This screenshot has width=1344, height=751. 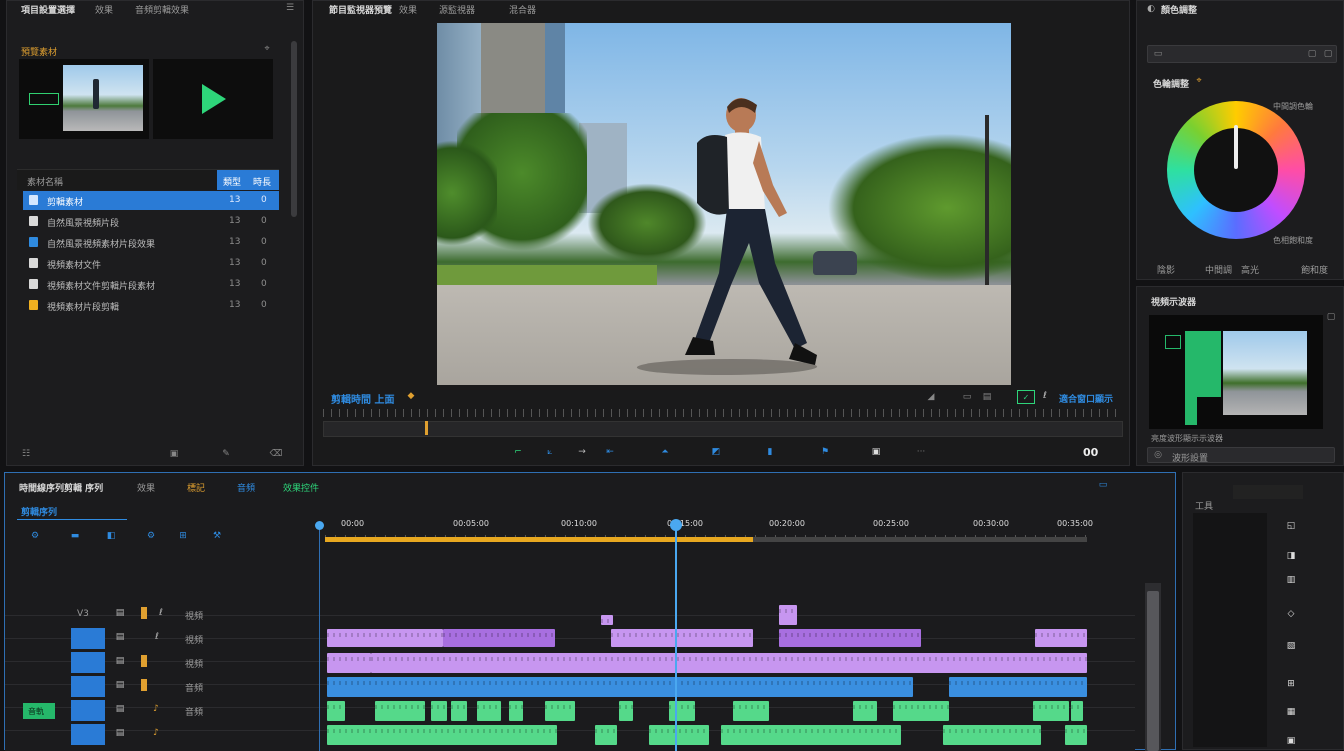 What do you see at coordinates (1291, 741) in the screenshot?
I see `tool-text-icon: ▣` at bounding box center [1291, 741].